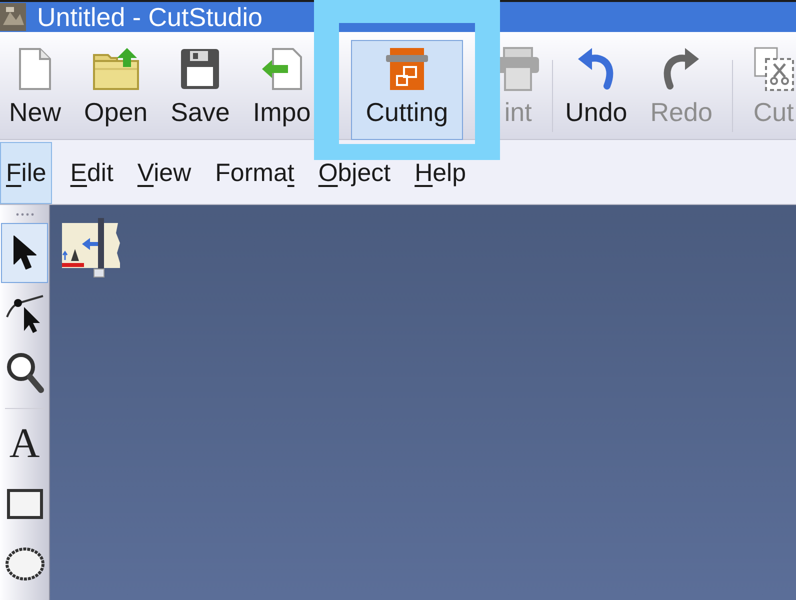 This screenshot has height=600, width=796. Describe the element at coordinates (25, 373) in the screenshot. I see `magnifier-icon` at that location.